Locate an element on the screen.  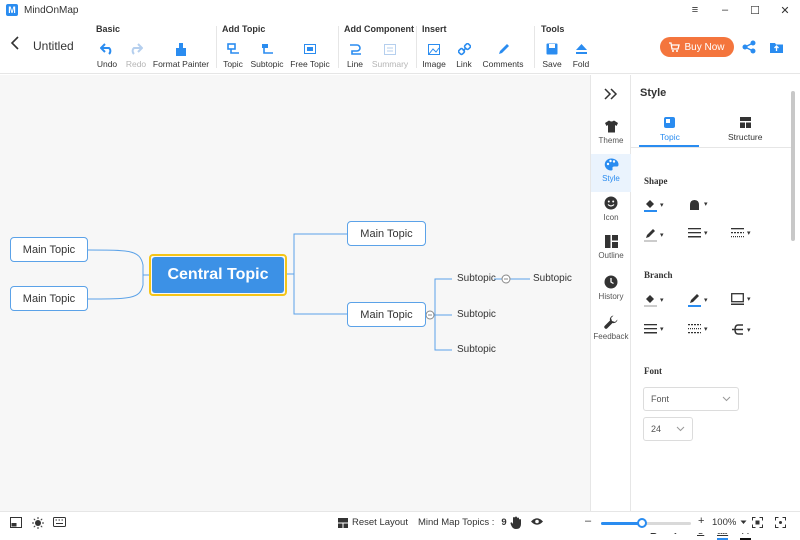
save-icon is located at coordinates (552, 49).